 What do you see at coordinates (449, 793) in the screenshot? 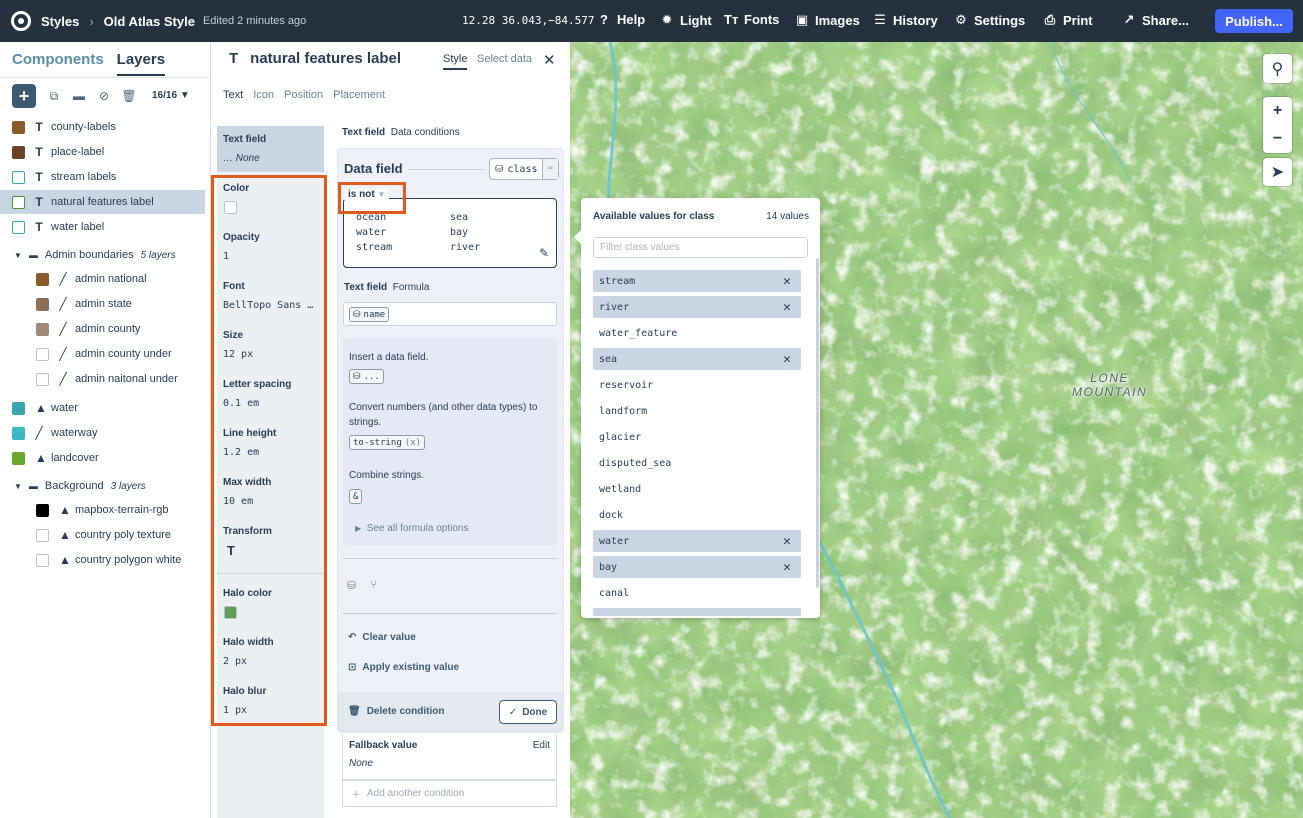
I see `add-condition-button: ＋ Add another condition` at bounding box center [449, 793].